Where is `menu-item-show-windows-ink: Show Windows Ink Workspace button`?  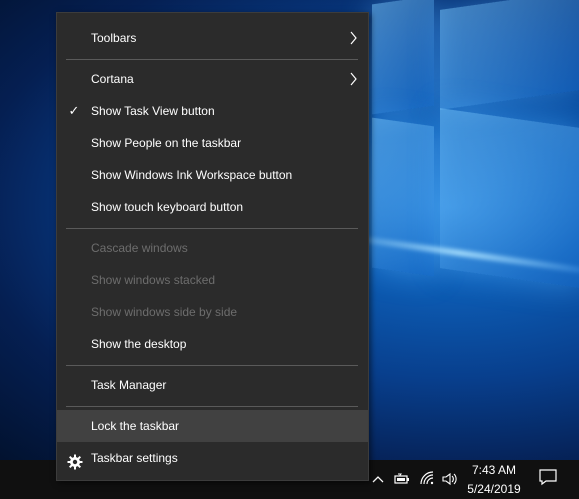 menu-item-show-windows-ink: Show Windows Ink Workspace button is located at coordinates (212, 175).